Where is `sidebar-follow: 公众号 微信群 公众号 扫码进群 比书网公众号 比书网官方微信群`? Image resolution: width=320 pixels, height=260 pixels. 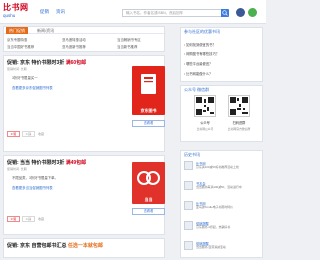
sidebar-follow: 公众号 微信群 公众号 扫码进群 比书网公众号 比书网官方微信群 is located at coordinates (221, 113).